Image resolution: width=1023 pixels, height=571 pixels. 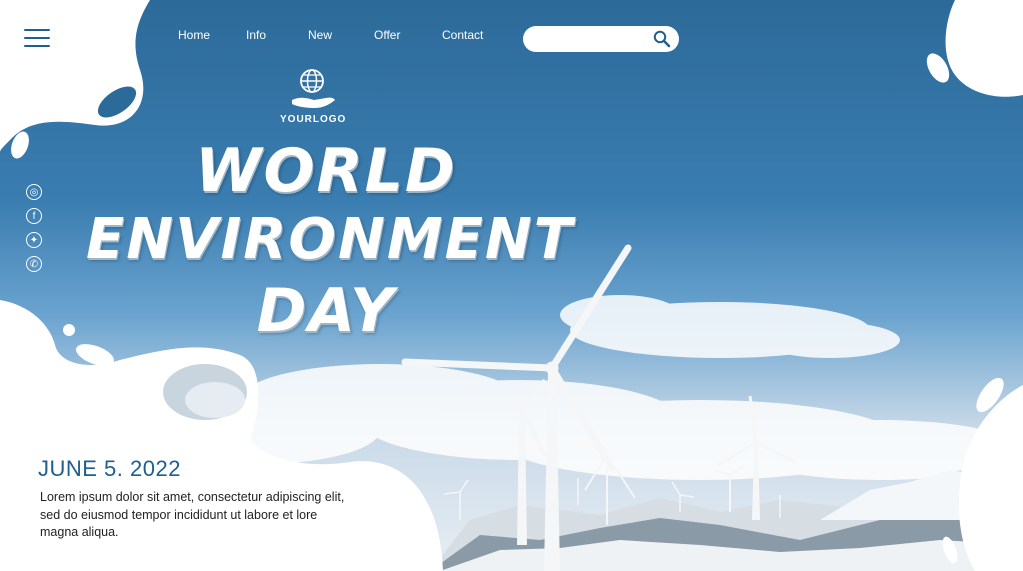 What do you see at coordinates (341, 35) in the screenshot?
I see `nav-new: New` at bounding box center [341, 35].